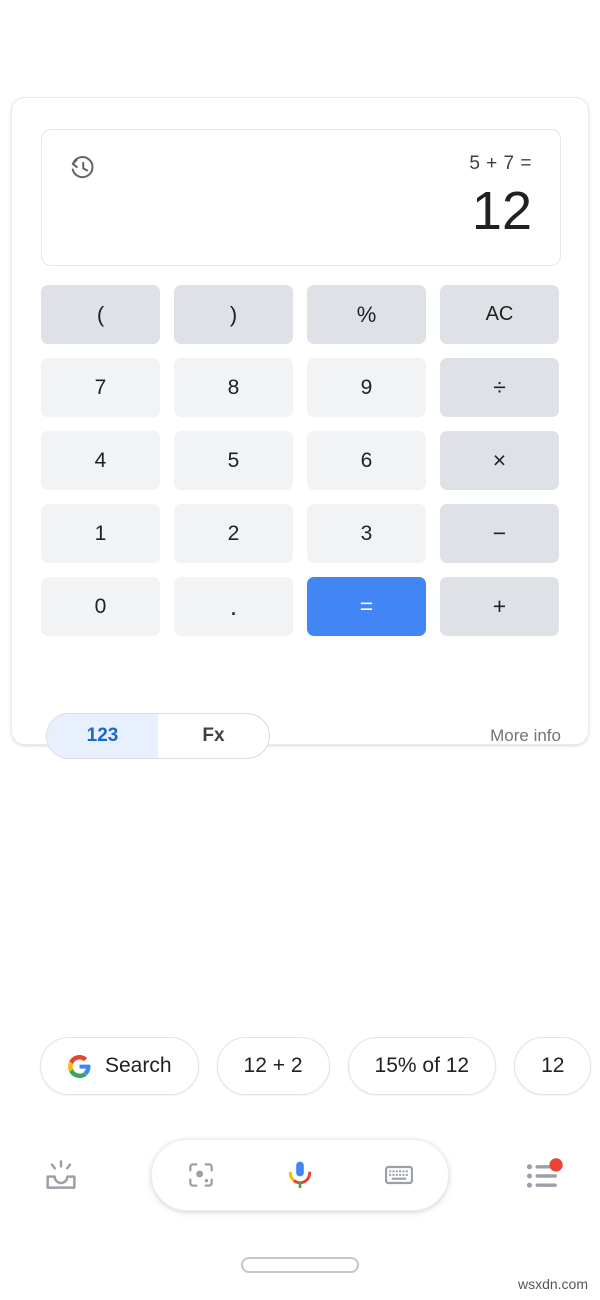 This screenshot has width=600, height=1300. Describe the element at coordinates (100, 387) in the screenshot. I see `key-7: 7` at that location.